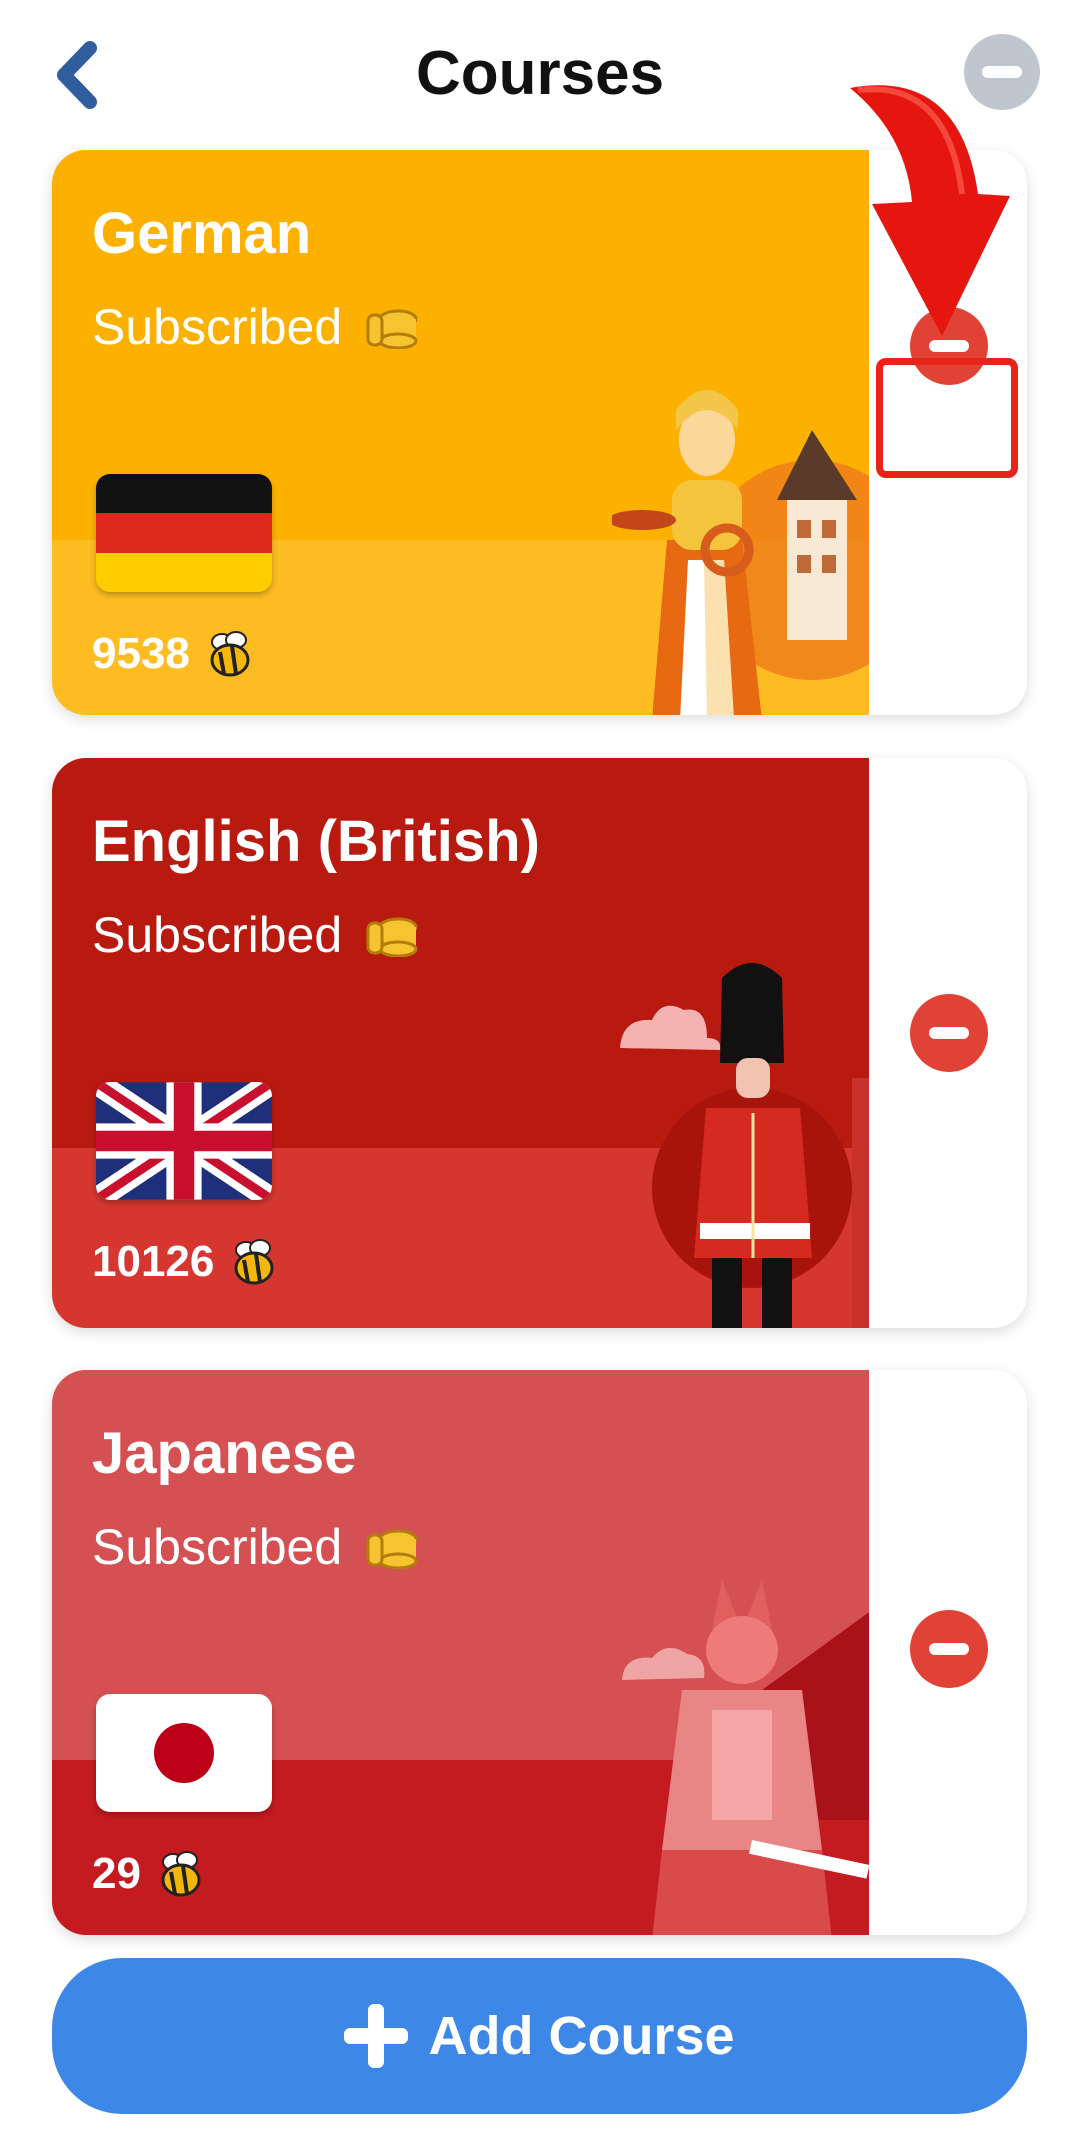 The image size is (1080, 2136). What do you see at coordinates (376, 2036) in the screenshot?
I see `plus-icon` at bounding box center [376, 2036].